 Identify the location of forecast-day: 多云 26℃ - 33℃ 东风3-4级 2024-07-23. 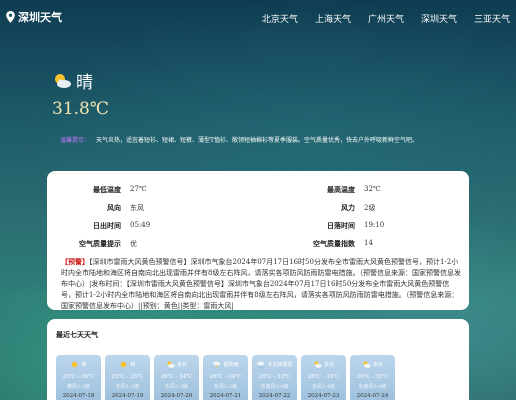
(323, 377).